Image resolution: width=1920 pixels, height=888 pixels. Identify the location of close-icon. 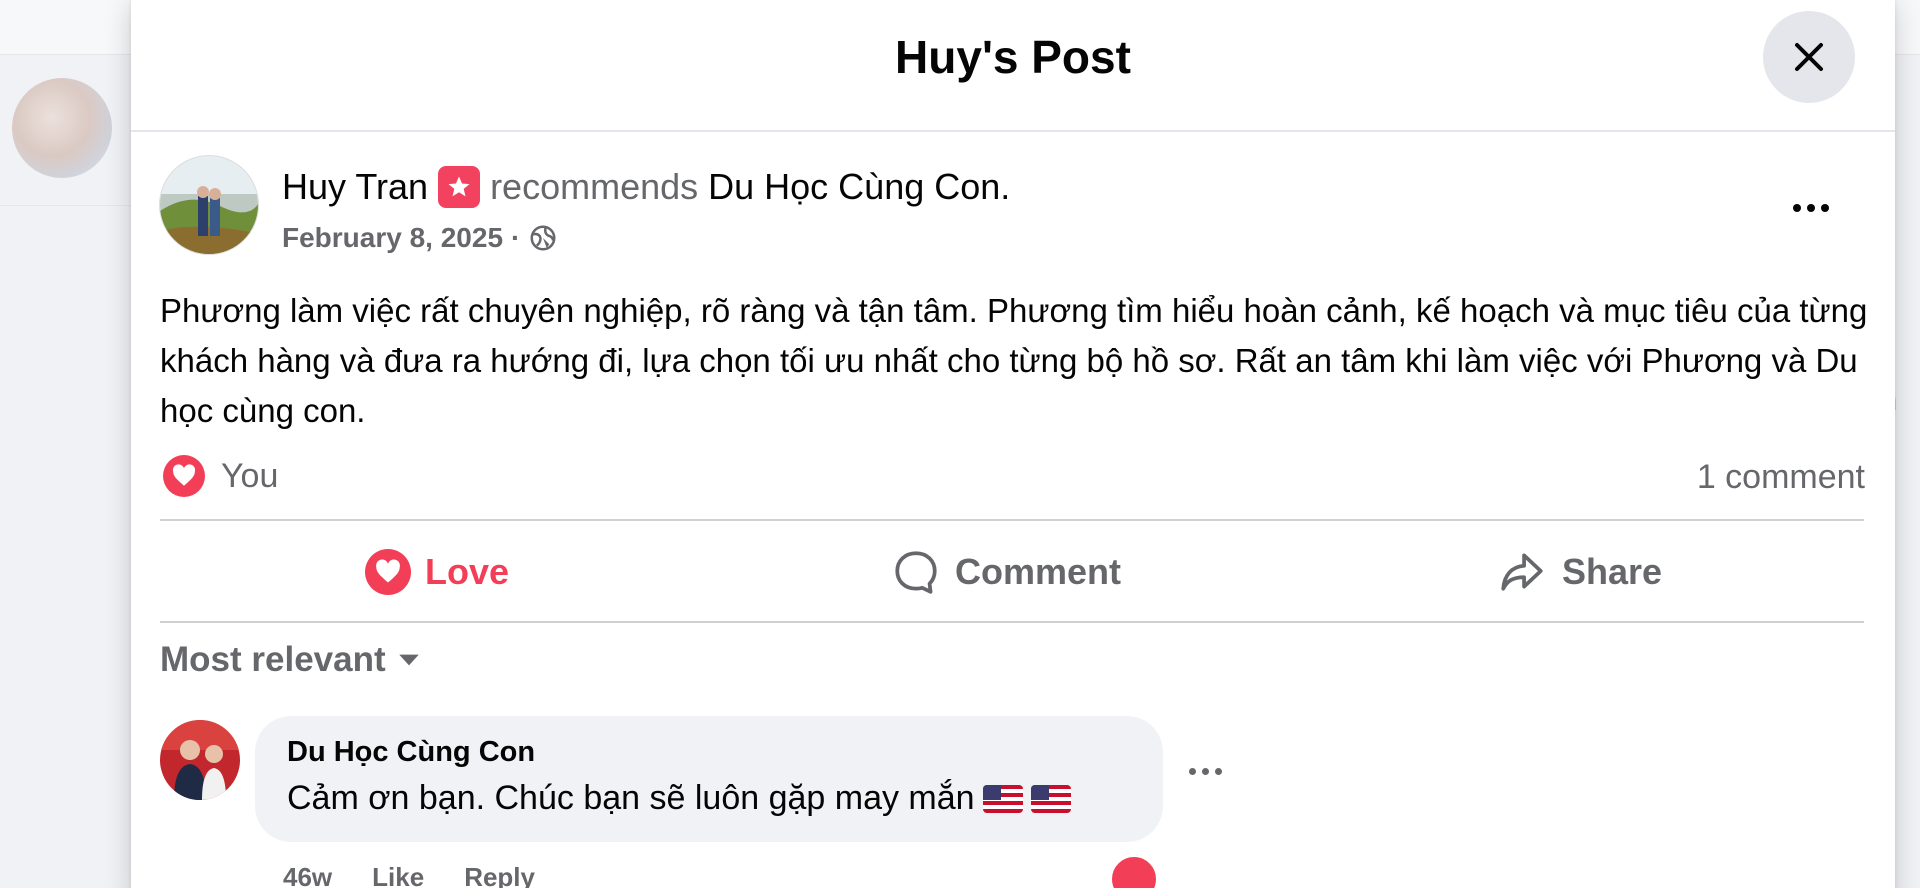
(1809, 57).